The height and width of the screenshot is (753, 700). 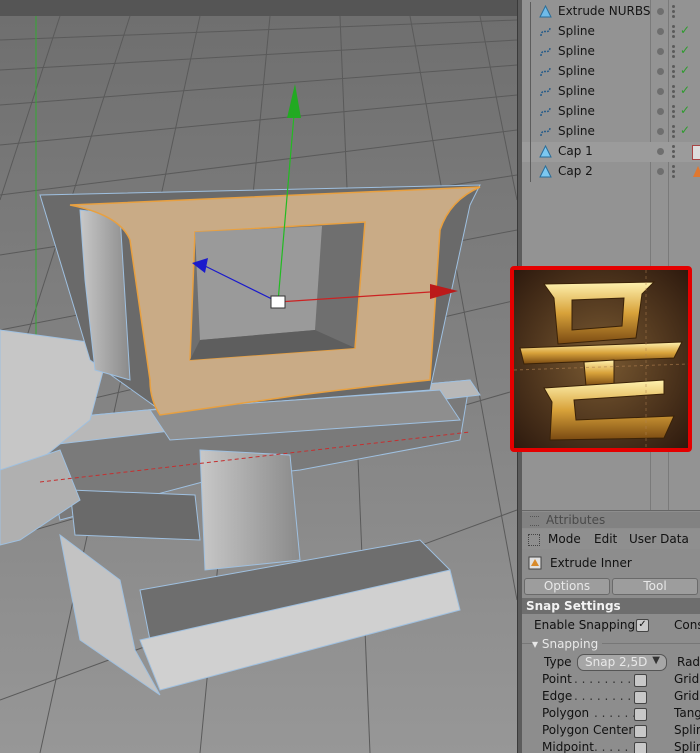 I want to click on snap-settings-header: Snap Settings, so click(x=611, y=606).